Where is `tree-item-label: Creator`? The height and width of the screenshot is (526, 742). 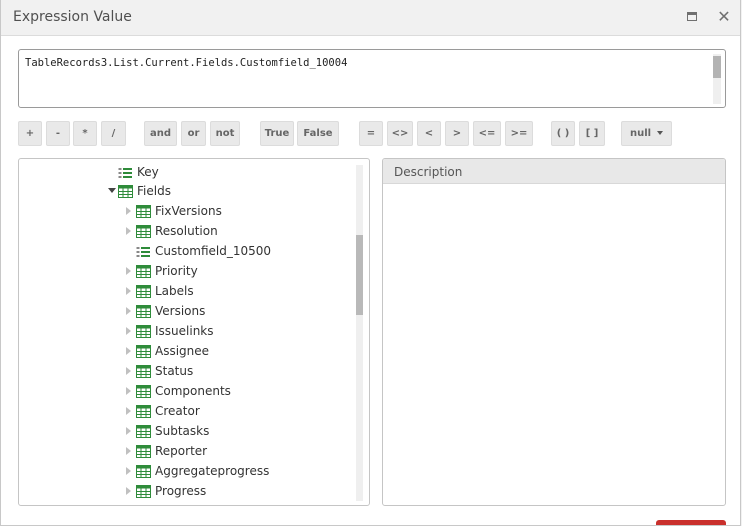 tree-item-label: Creator is located at coordinates (177, 411).